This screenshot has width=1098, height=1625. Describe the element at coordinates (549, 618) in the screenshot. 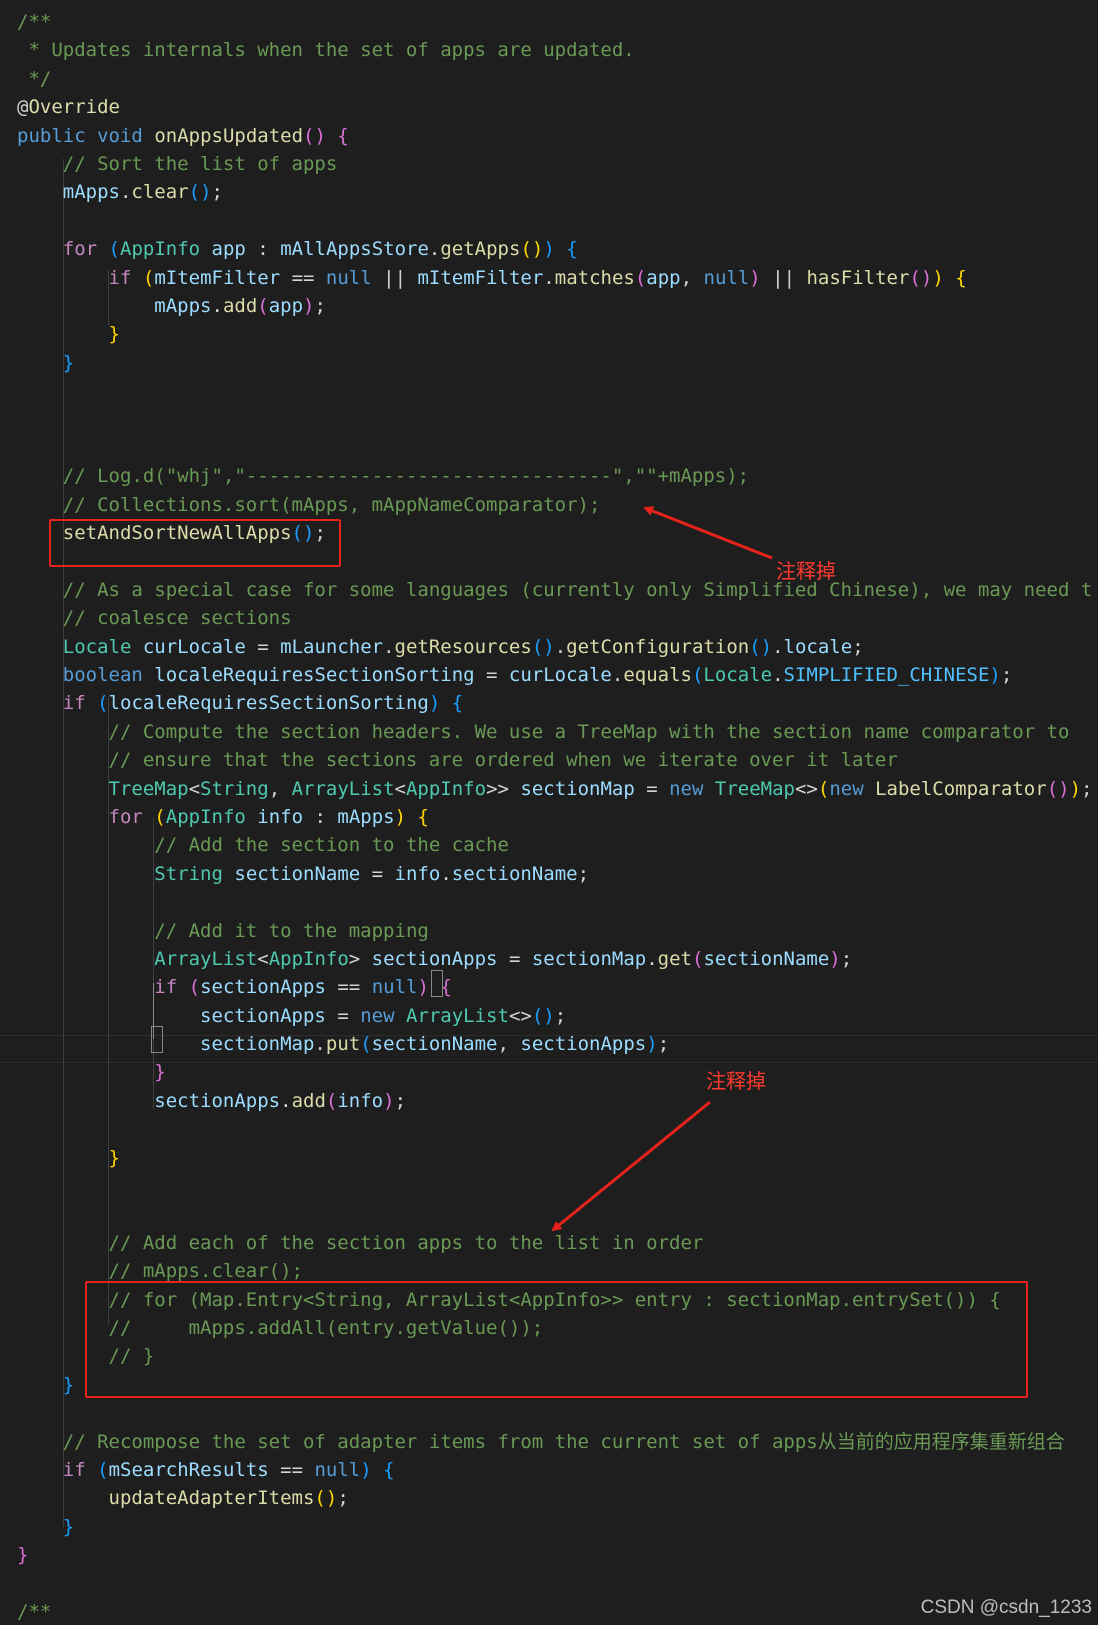

I see `code-line: // coalesce sections` at that location.